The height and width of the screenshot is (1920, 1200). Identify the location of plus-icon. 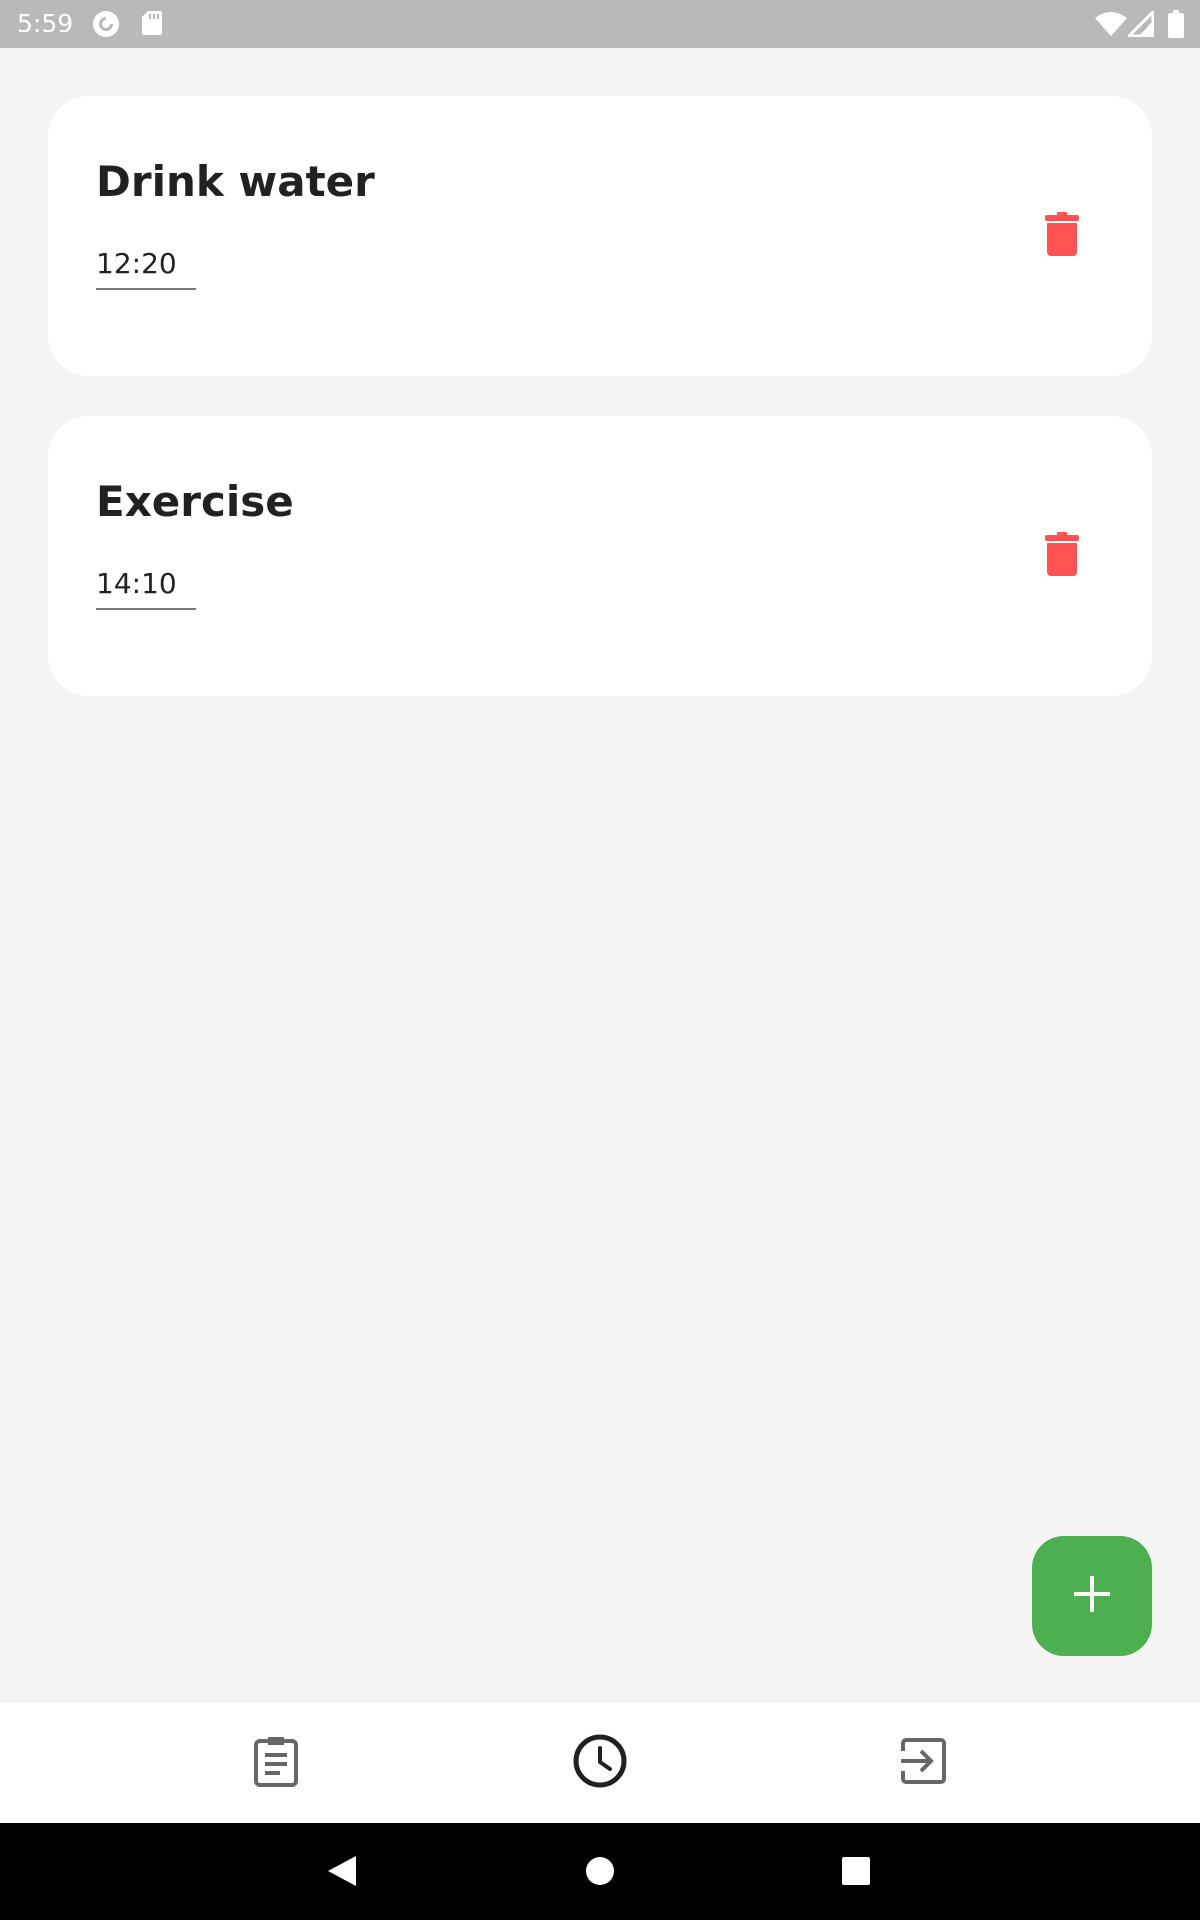
(1092, 1596).